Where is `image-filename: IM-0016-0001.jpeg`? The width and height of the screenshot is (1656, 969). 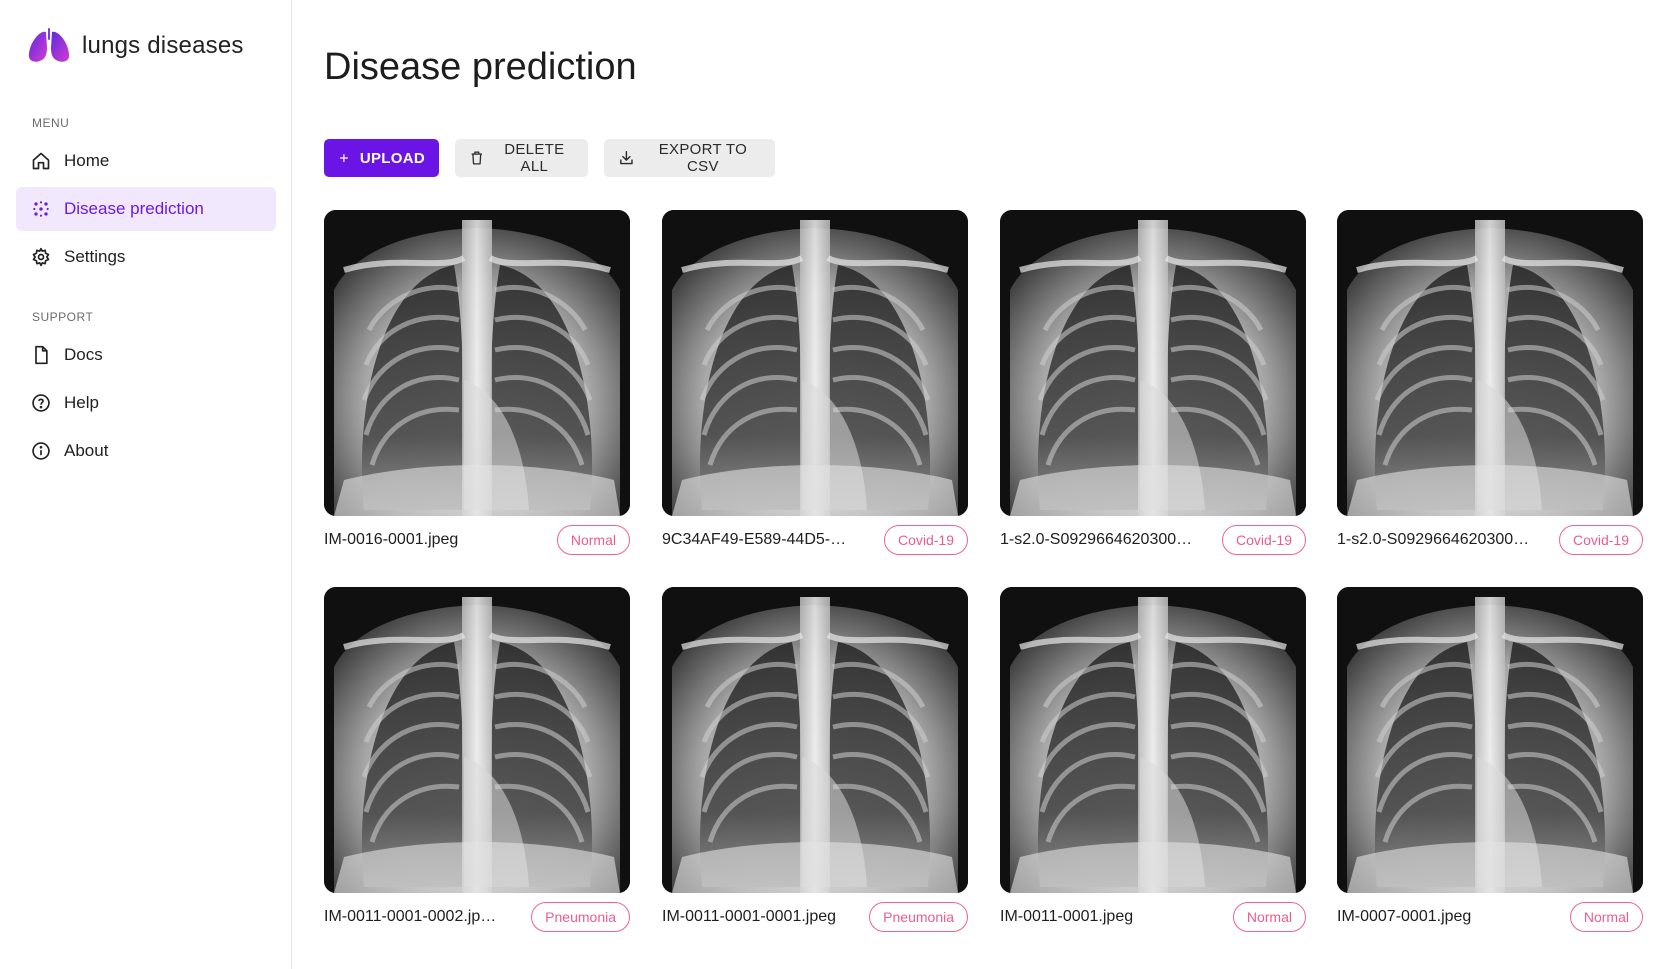
image-filename: IM-0016-0001.jpeg is located at coordinates (391, 539).